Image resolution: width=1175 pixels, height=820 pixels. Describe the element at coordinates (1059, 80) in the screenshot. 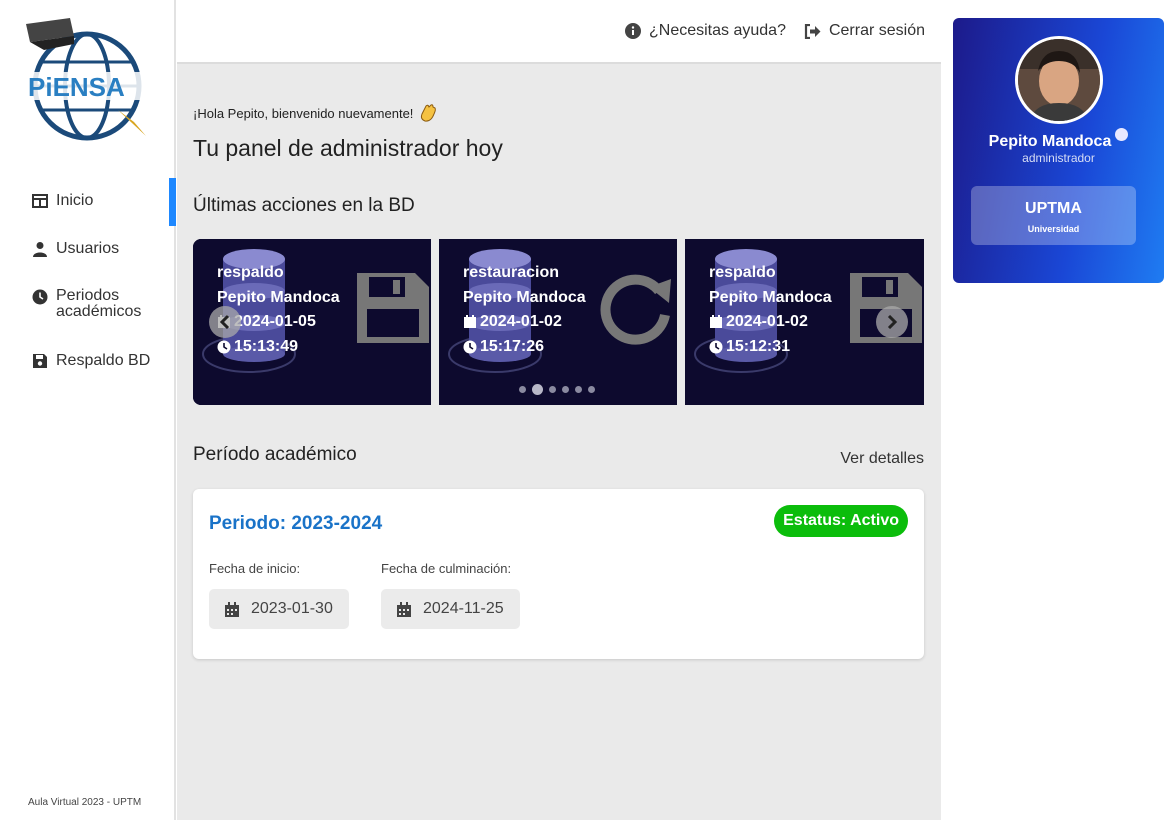

I see `avatar` at that location.